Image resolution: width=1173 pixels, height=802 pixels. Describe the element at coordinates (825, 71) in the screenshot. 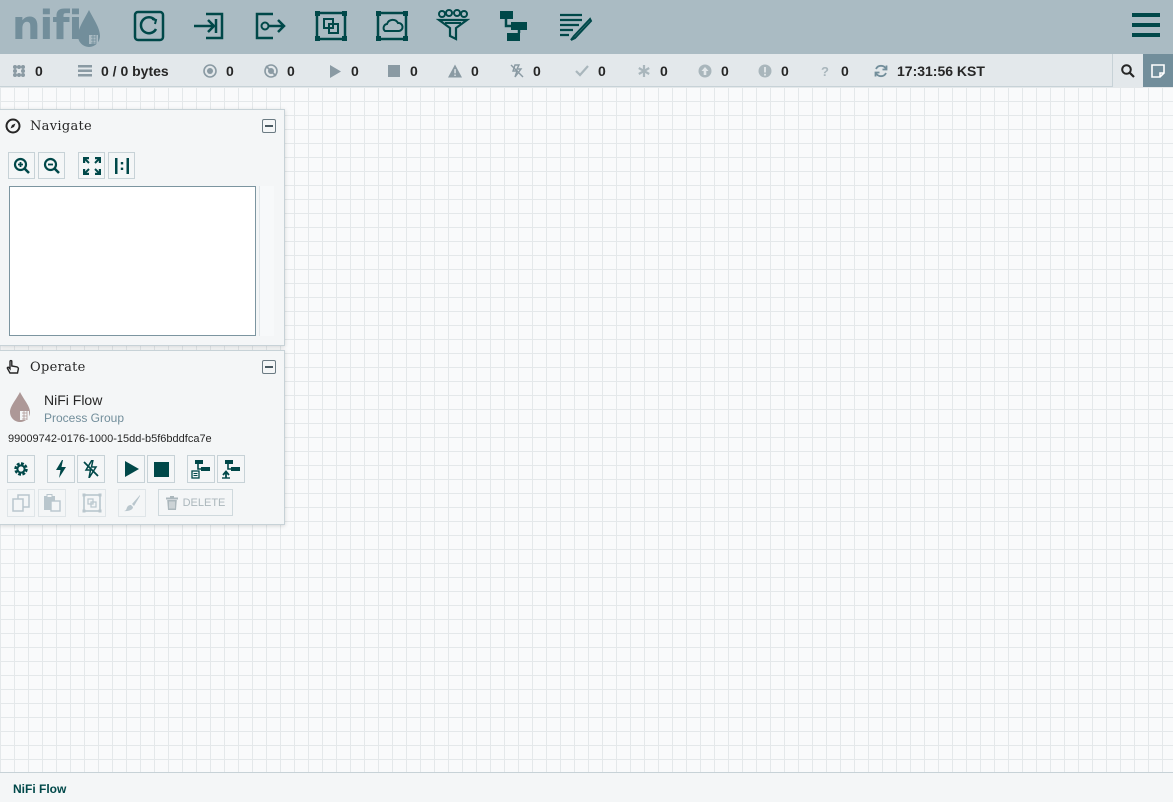

I see `question-icon: ?` at that location.